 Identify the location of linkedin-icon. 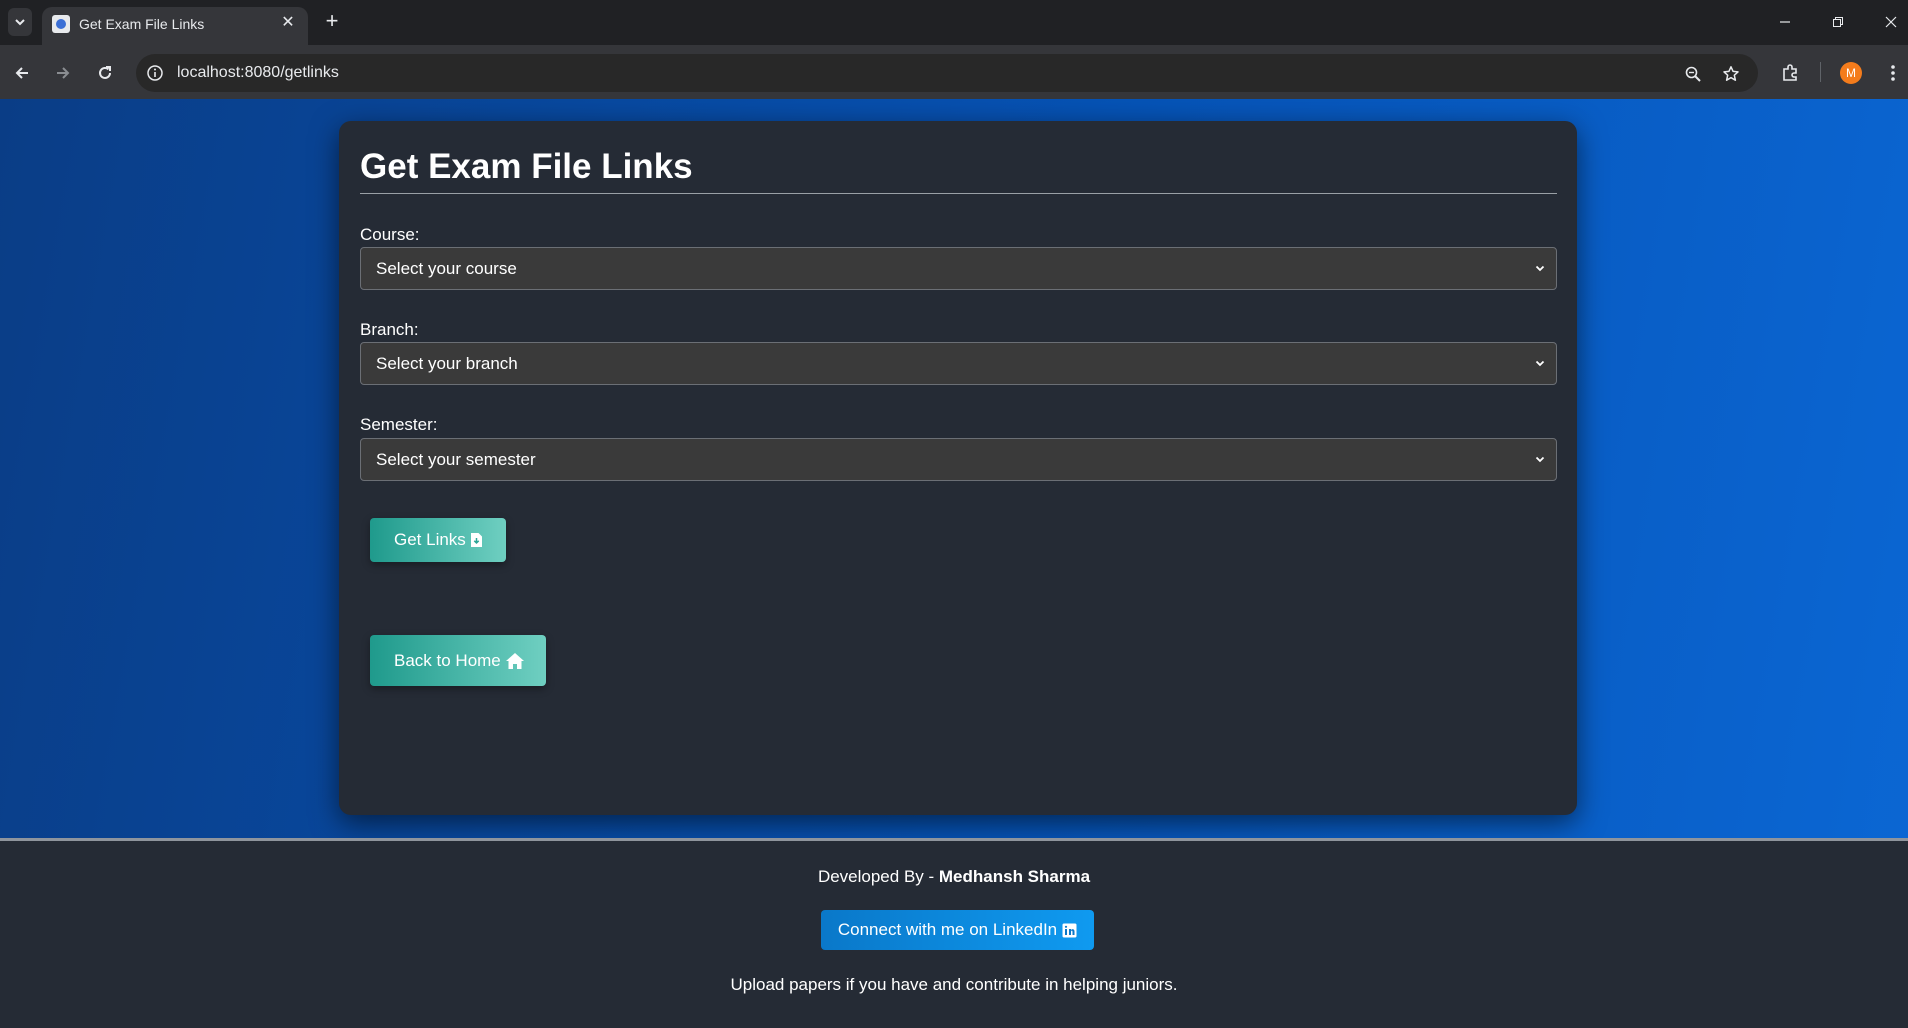
(1069, 930).